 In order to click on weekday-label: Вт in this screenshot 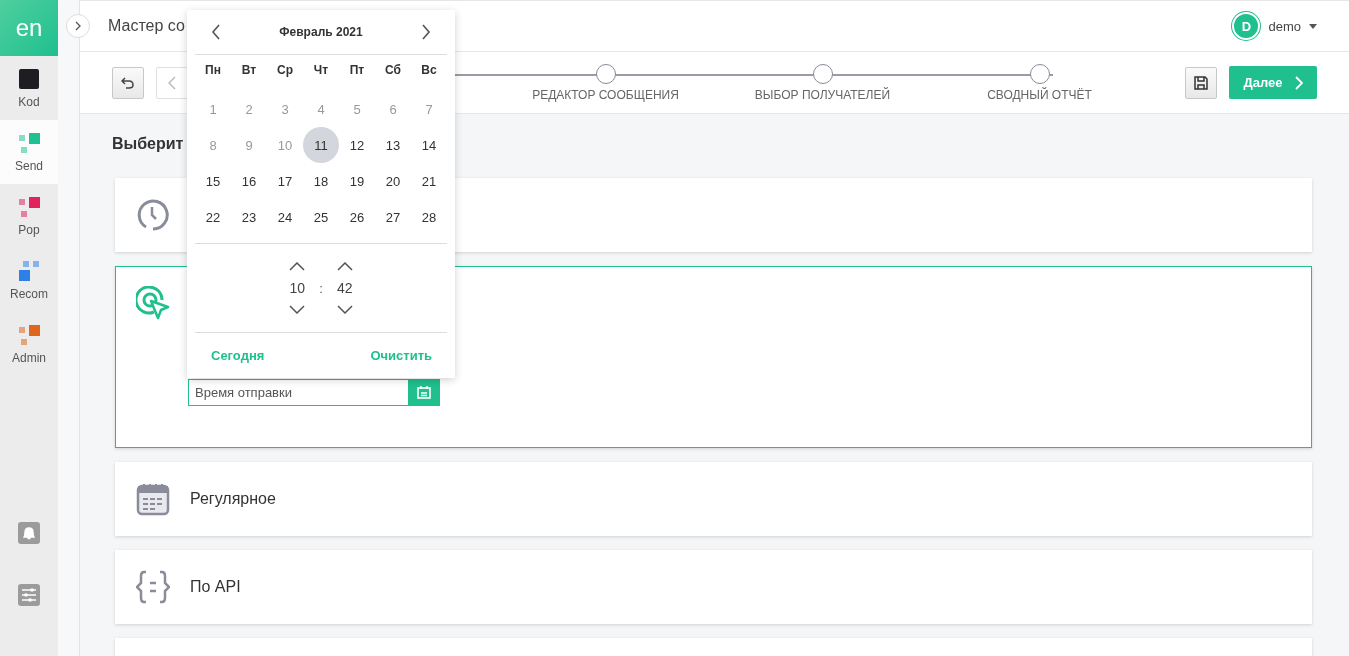, I will do `click(249, 71)`.